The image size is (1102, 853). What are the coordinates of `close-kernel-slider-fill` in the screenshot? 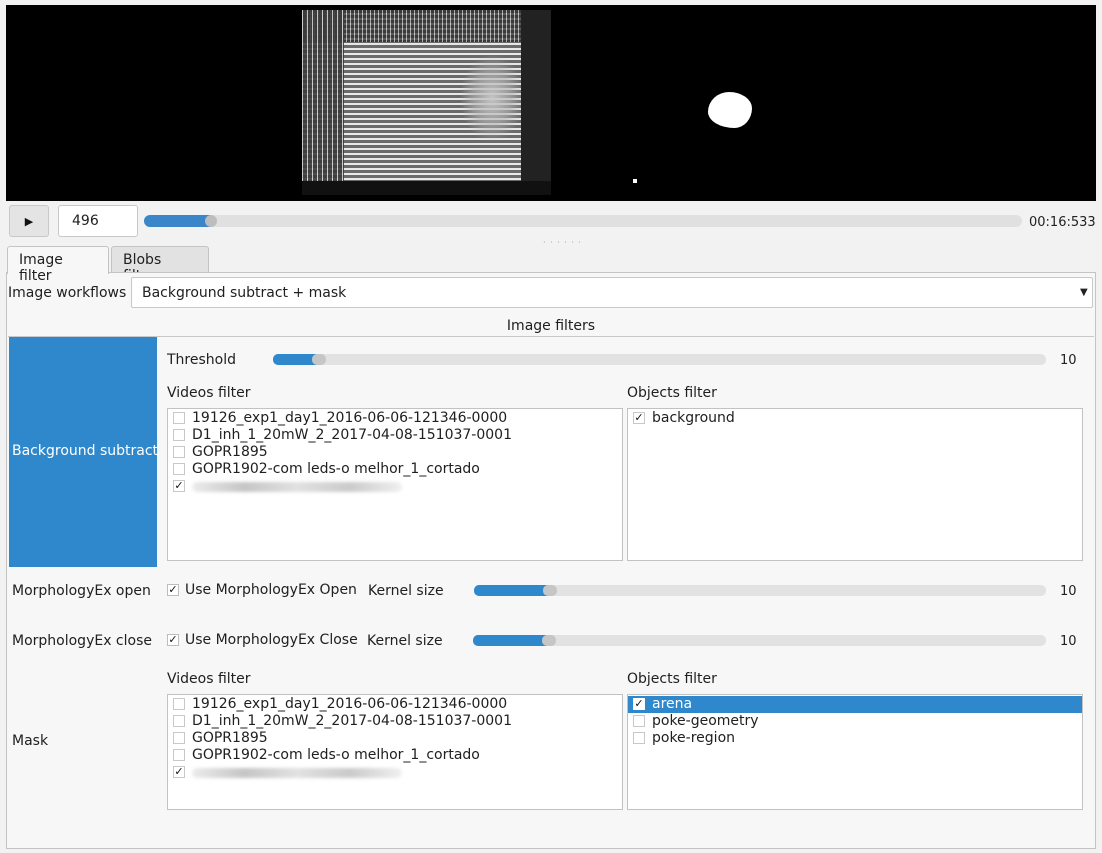 It's located at (511, 640).